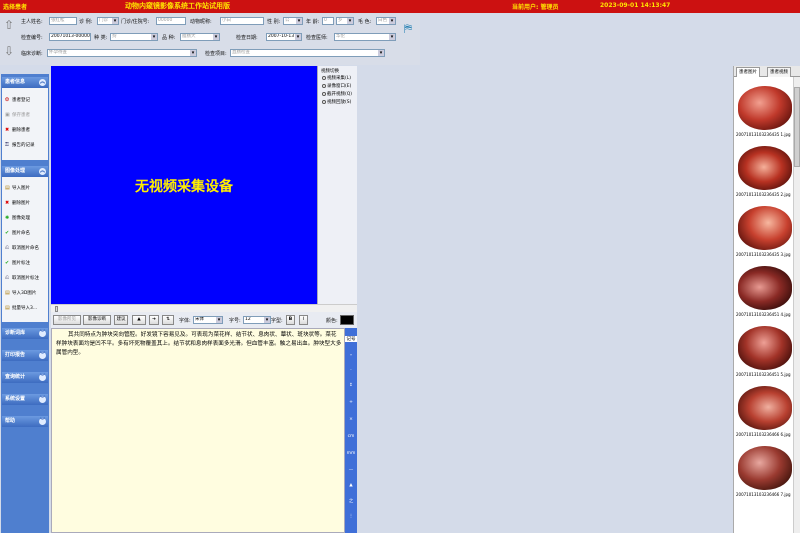 The image size is (800, 533). What do you see at coordinates (351, 436) in the screenshot?
I see `symbol-cm: cm` at bounding box center [351, 436].